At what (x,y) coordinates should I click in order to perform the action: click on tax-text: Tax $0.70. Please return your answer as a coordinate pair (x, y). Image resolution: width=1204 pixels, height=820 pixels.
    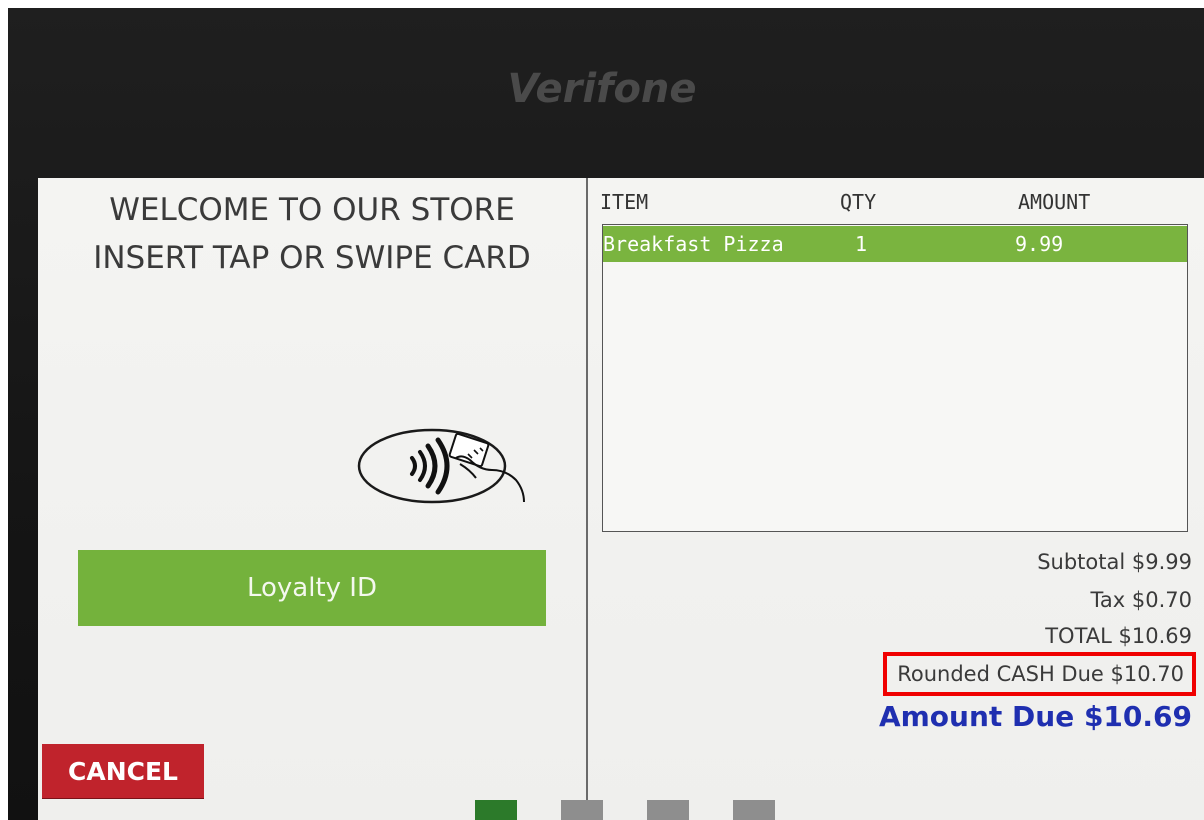
    Looking at the image, I should click on (1141, 600).